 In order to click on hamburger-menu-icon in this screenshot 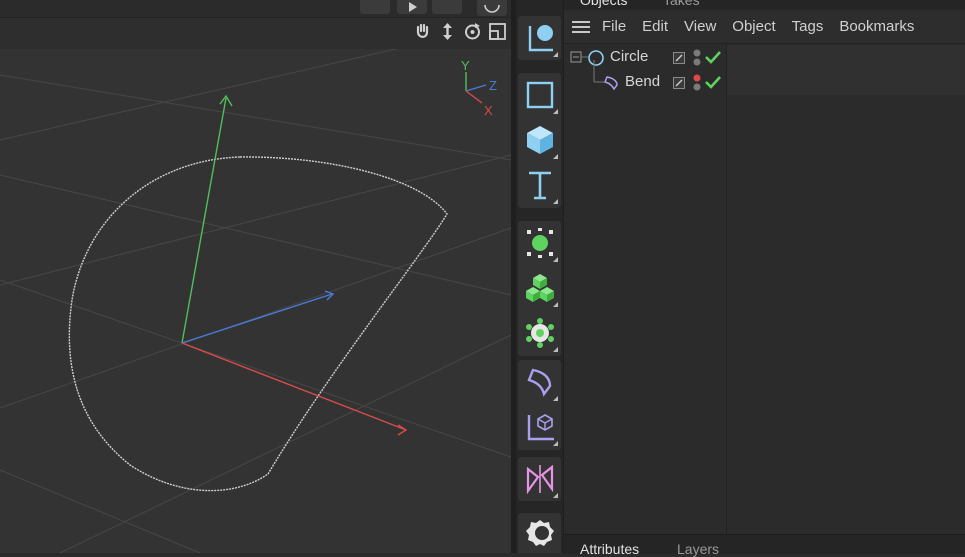, I will do `click(581, 27)`.